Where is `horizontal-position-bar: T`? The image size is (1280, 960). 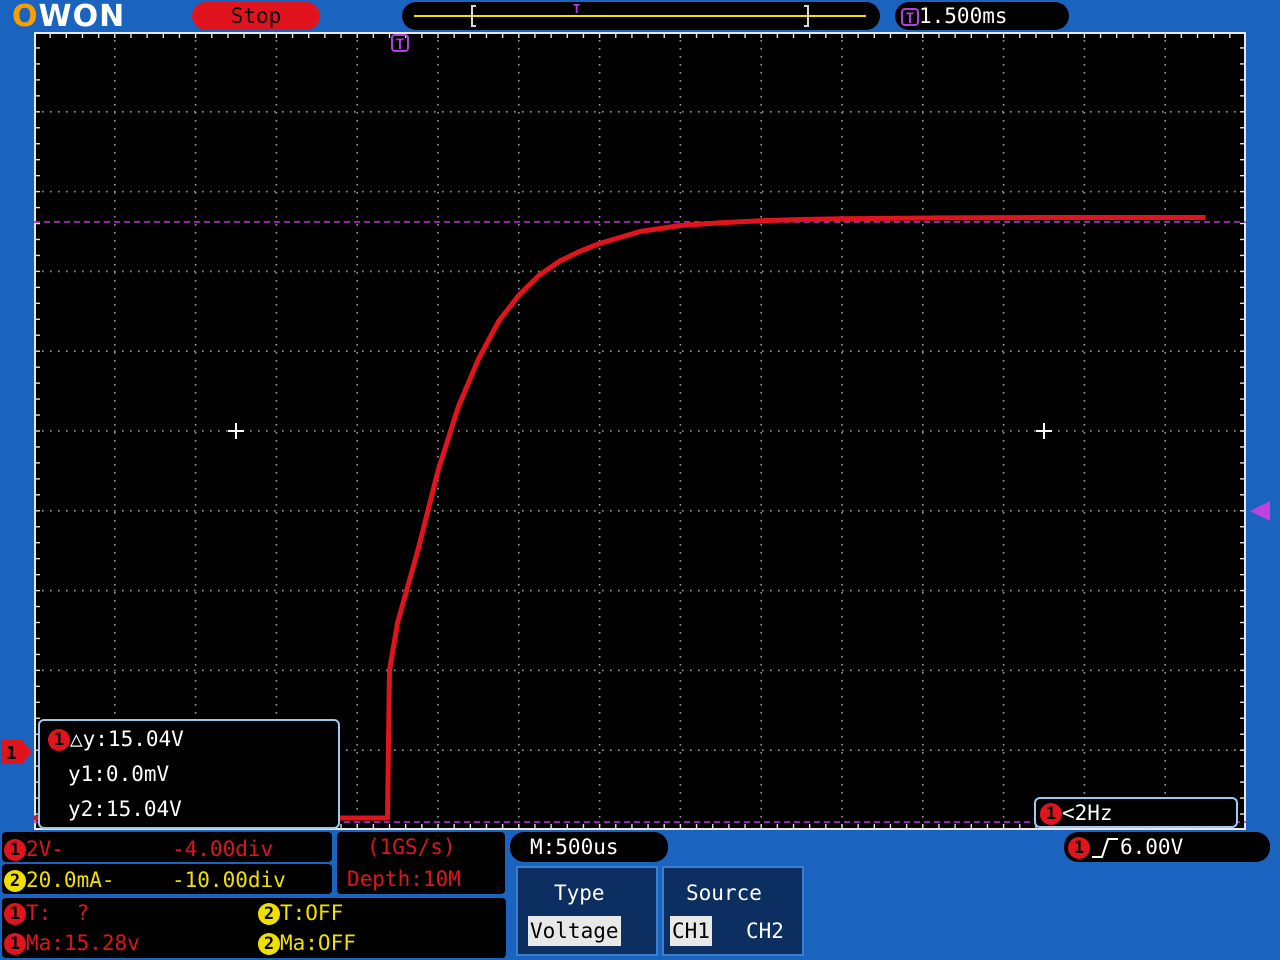 horizontal-position-bar: T is located at coordinates (641, 16).